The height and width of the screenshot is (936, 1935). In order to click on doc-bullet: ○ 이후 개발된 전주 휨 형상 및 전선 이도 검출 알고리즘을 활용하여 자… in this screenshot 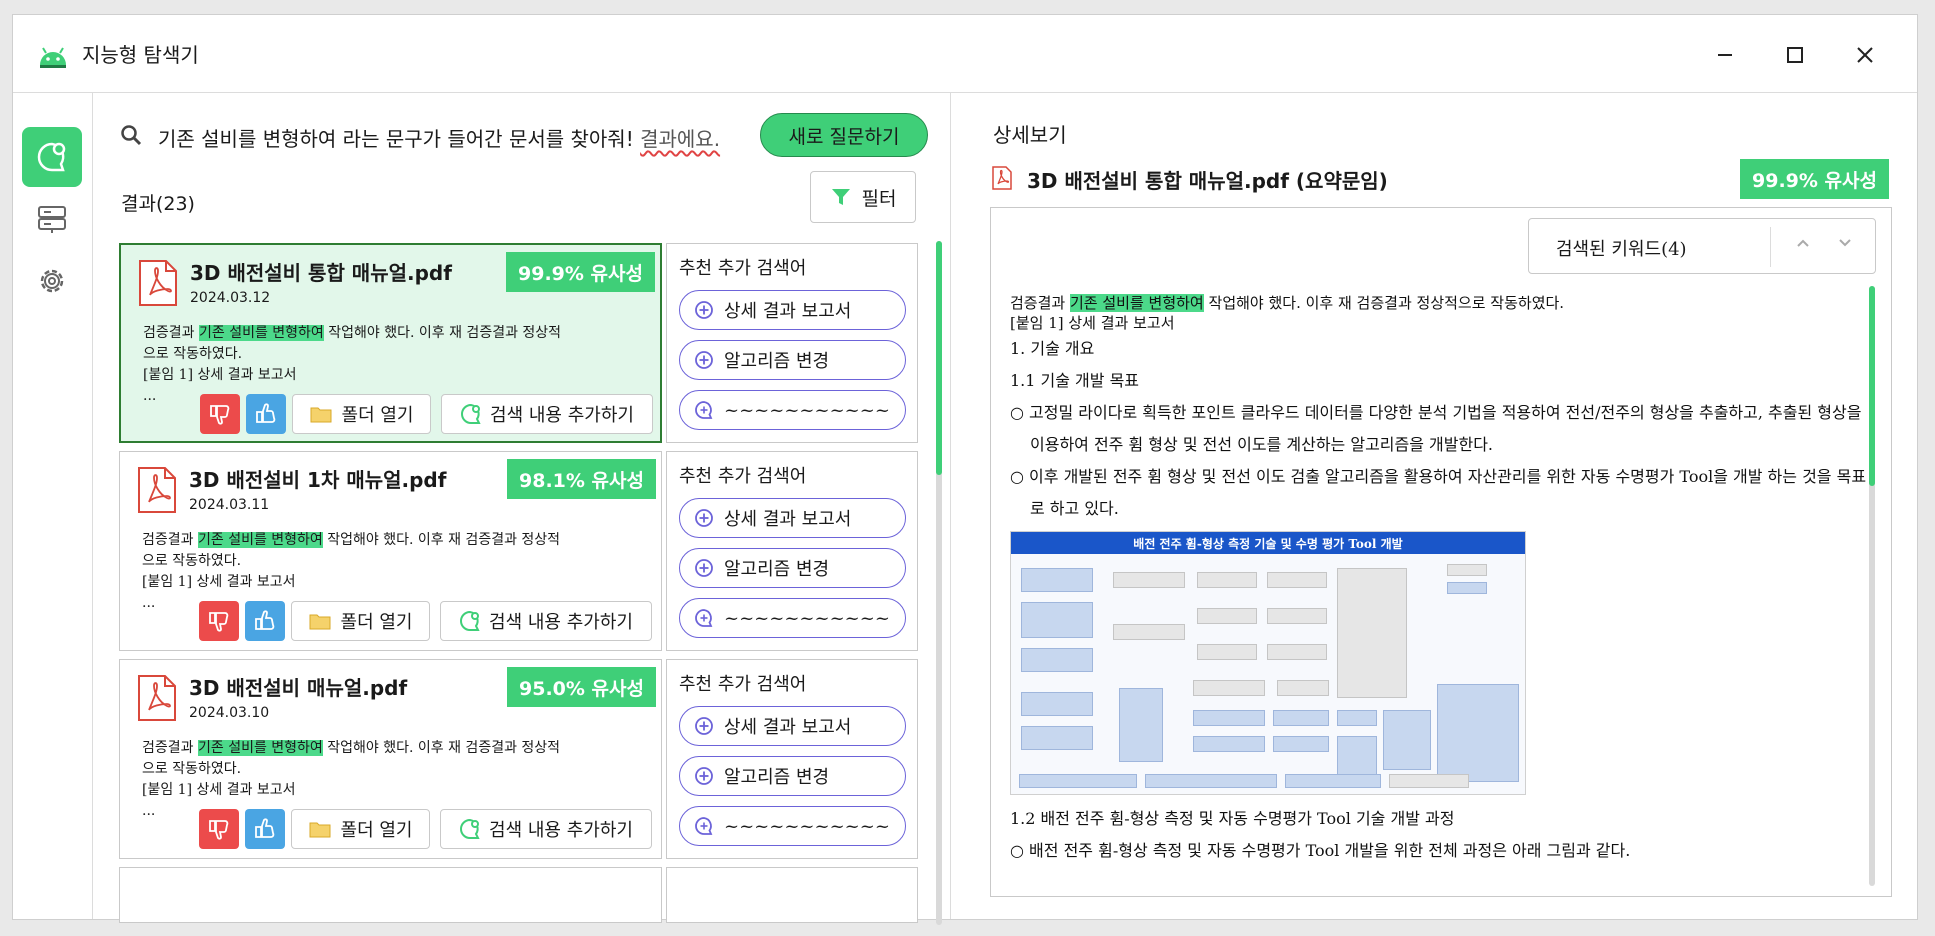, I will do `click(1438, 492)`.